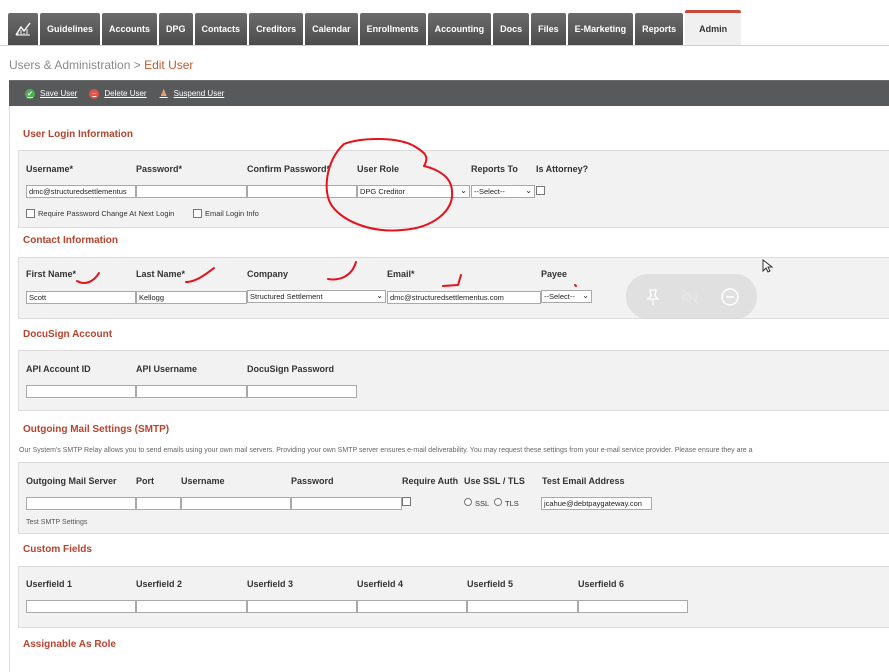 The image size is (889, 672). Describe the element at coordinates (498, 502) in the screenshot. I see `tls-radio` at that location.